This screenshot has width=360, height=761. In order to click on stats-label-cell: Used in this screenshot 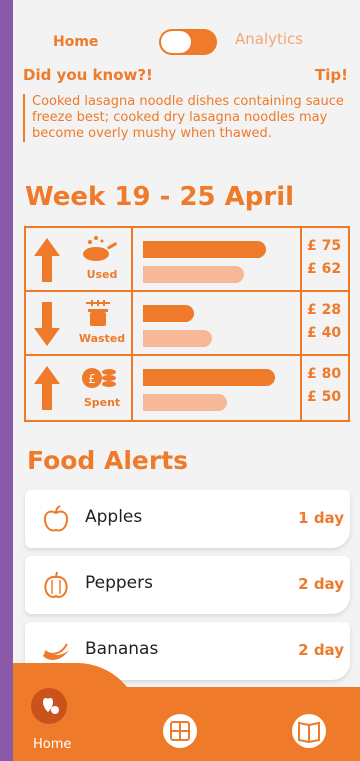, I will do `click(79, 259)`.